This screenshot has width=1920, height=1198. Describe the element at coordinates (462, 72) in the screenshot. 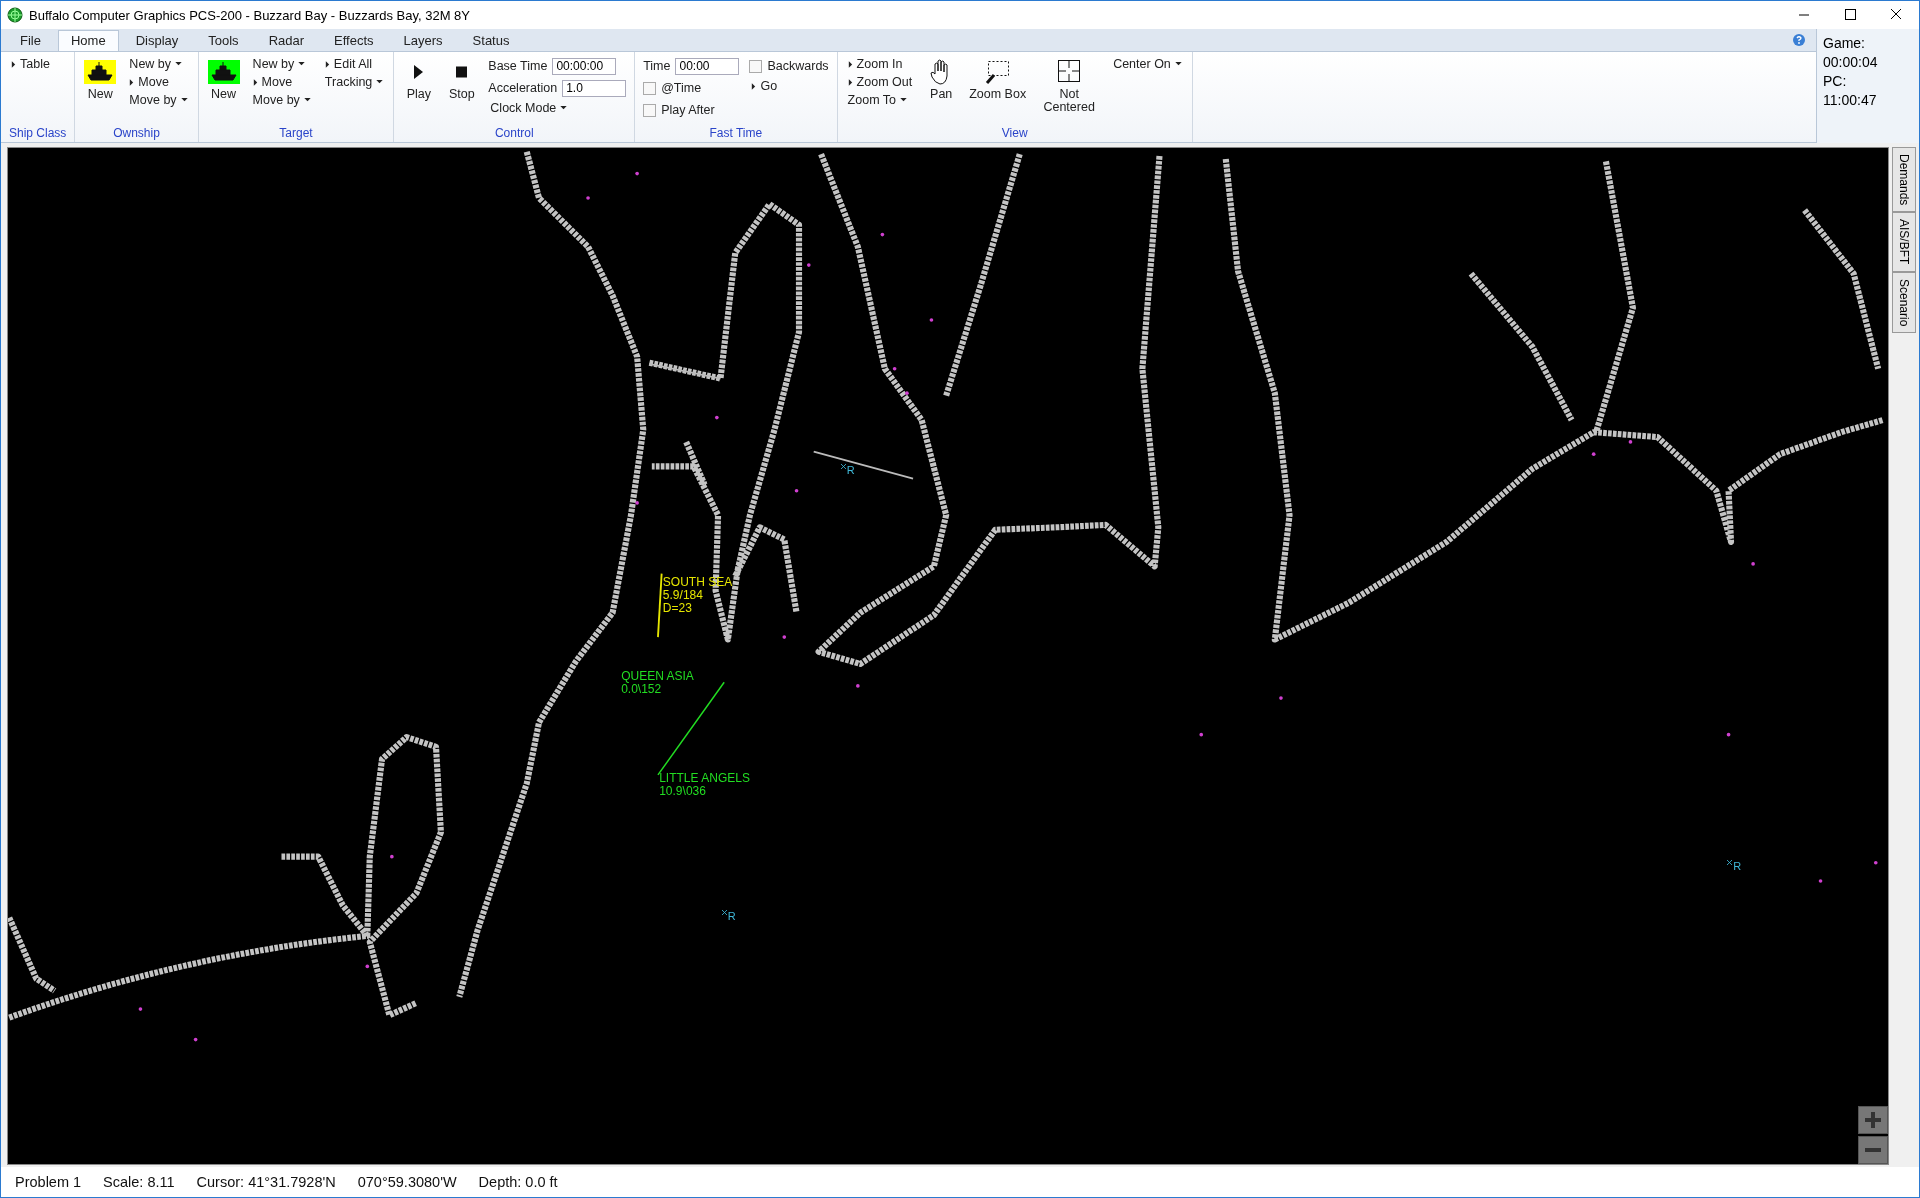

I see `stop-icon` at that location.